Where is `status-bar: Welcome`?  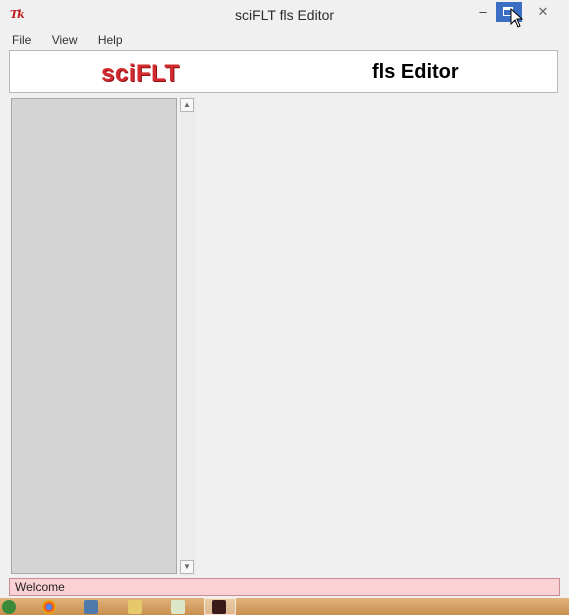
status-bar: Welcome is located at coordinates (284, 587).